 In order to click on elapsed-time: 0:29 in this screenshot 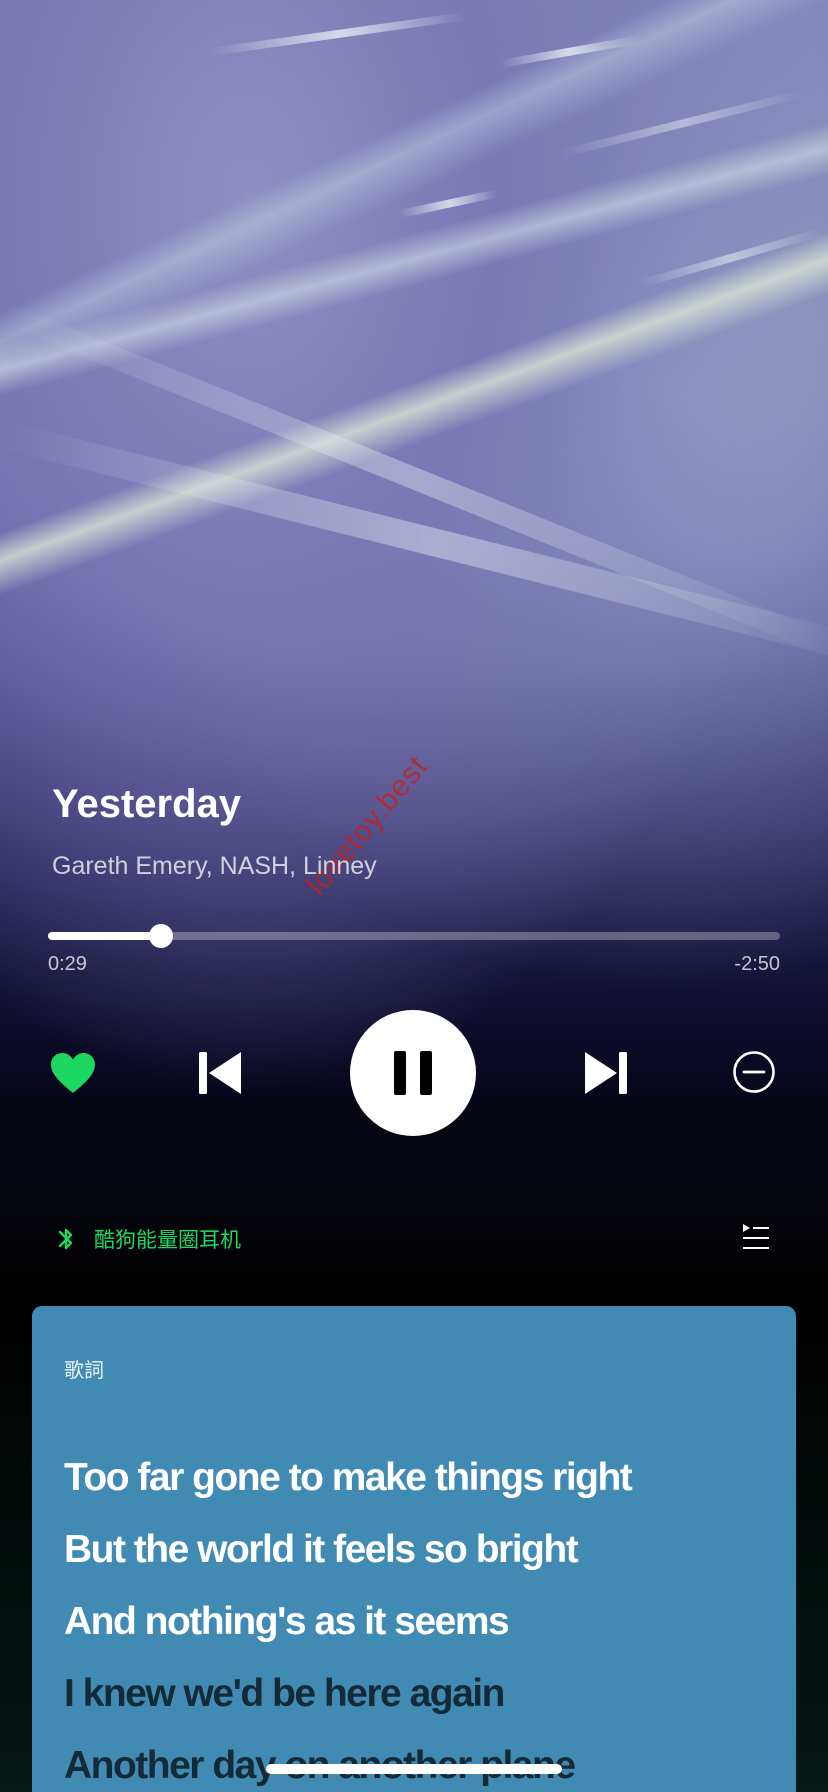, I will do `click(67, 964)`.